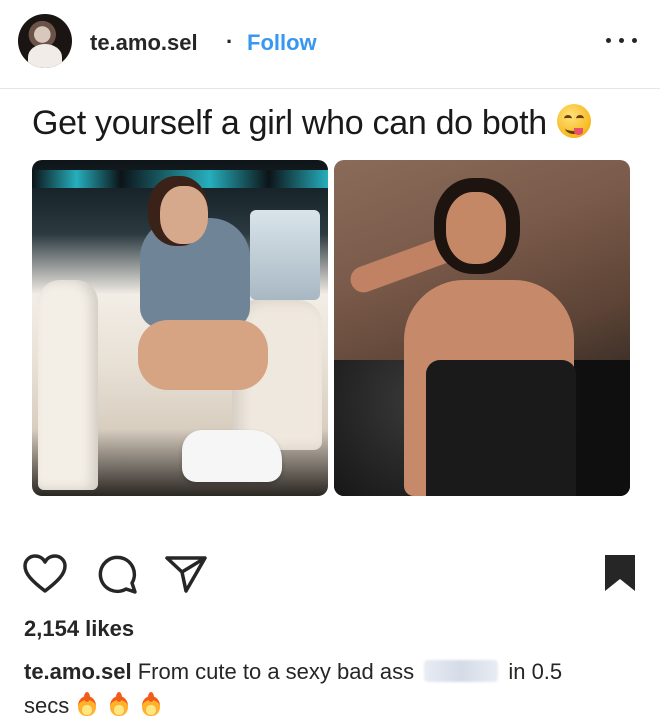 Image resolution: width=660 pixels, height=728 pixels. What do you see at coordinates (47, 705) in the screenshot?
I see `caption-text-end: secs` at bounding box center [47, 705].